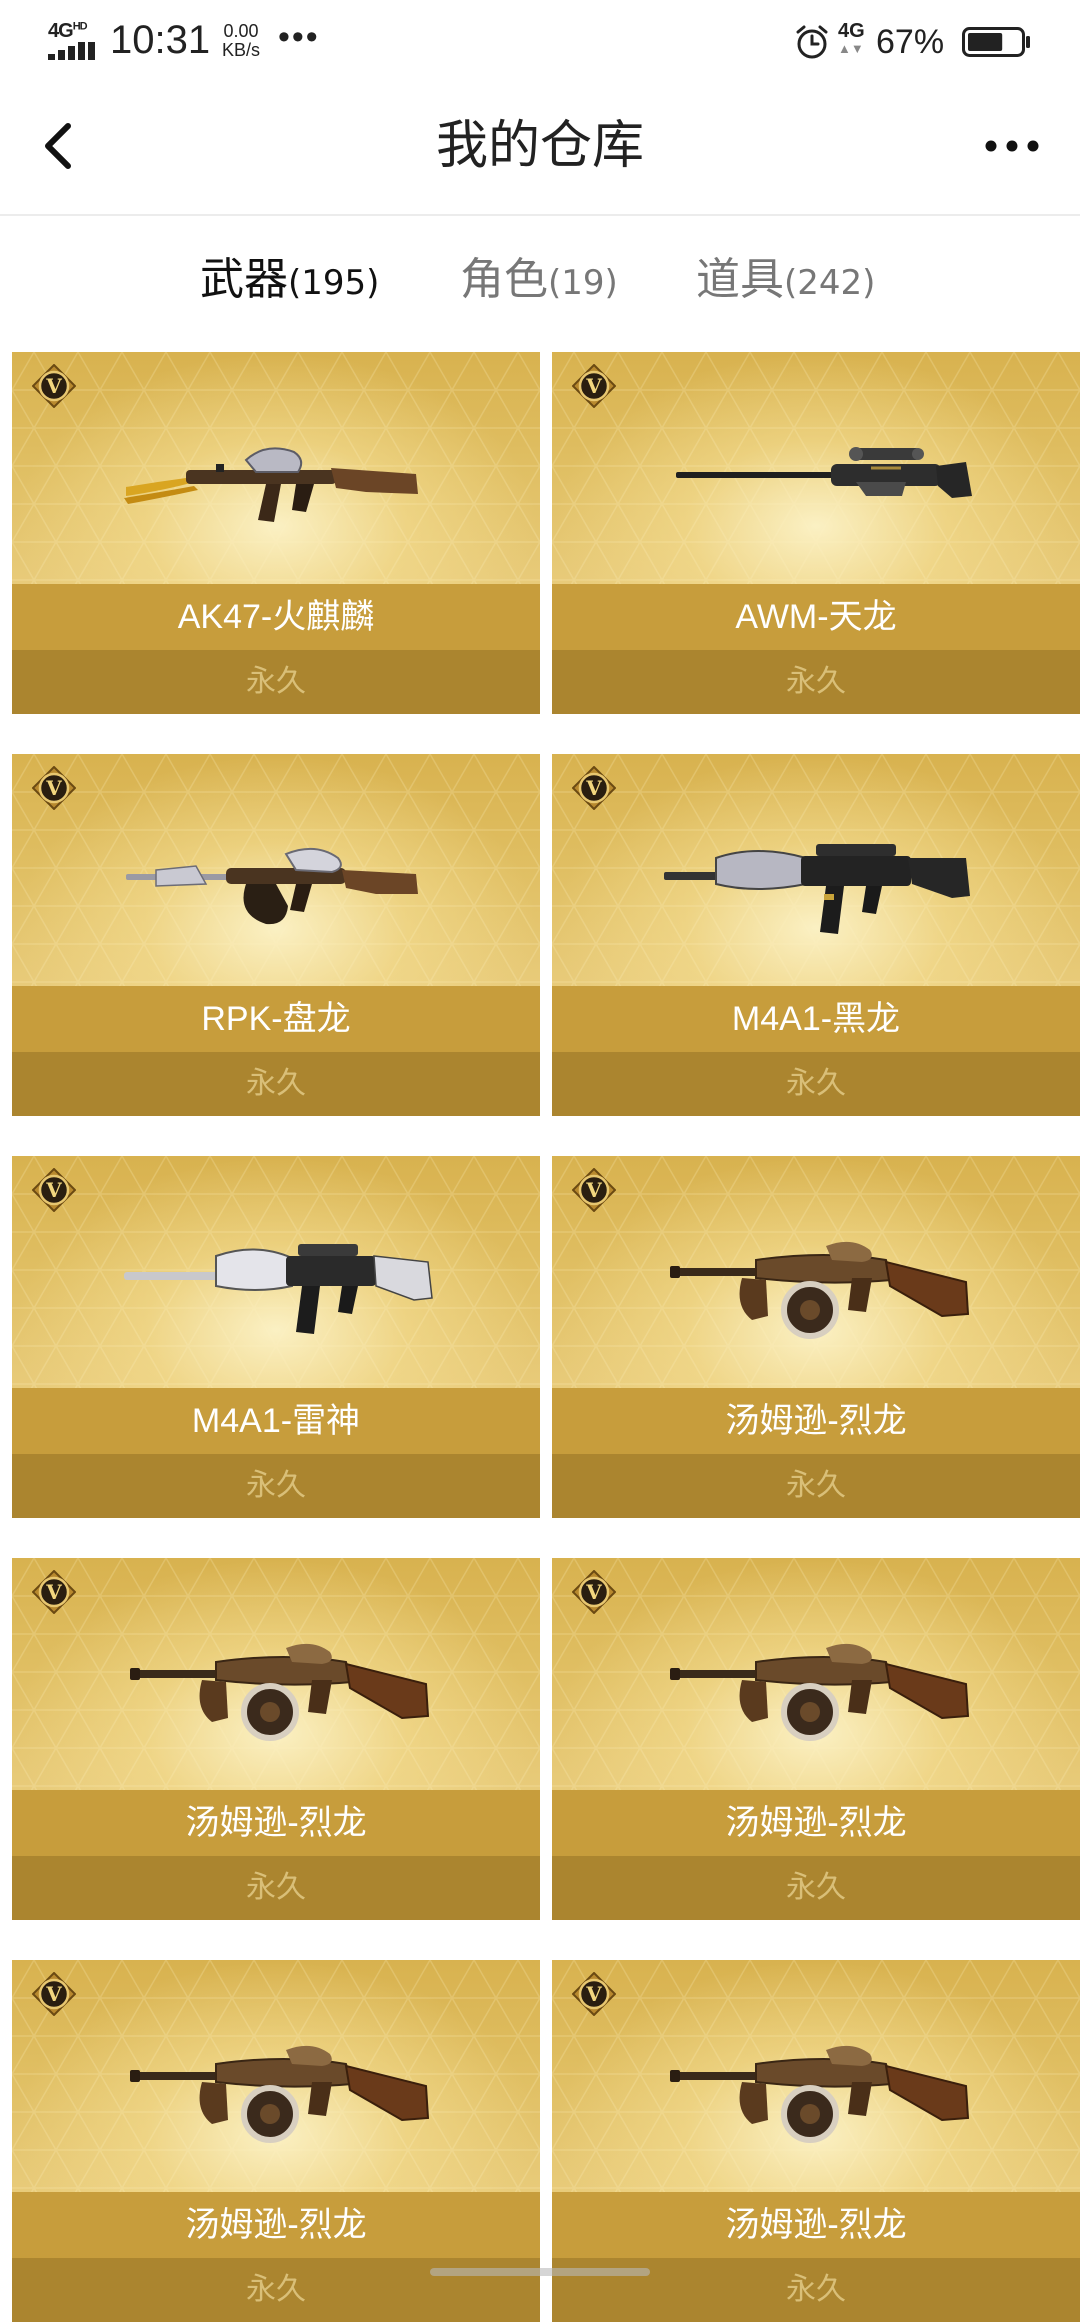  Describe the element at coordinates (785, 280) in the screenshot. I see `tab-items: 道具(242)` at that location.